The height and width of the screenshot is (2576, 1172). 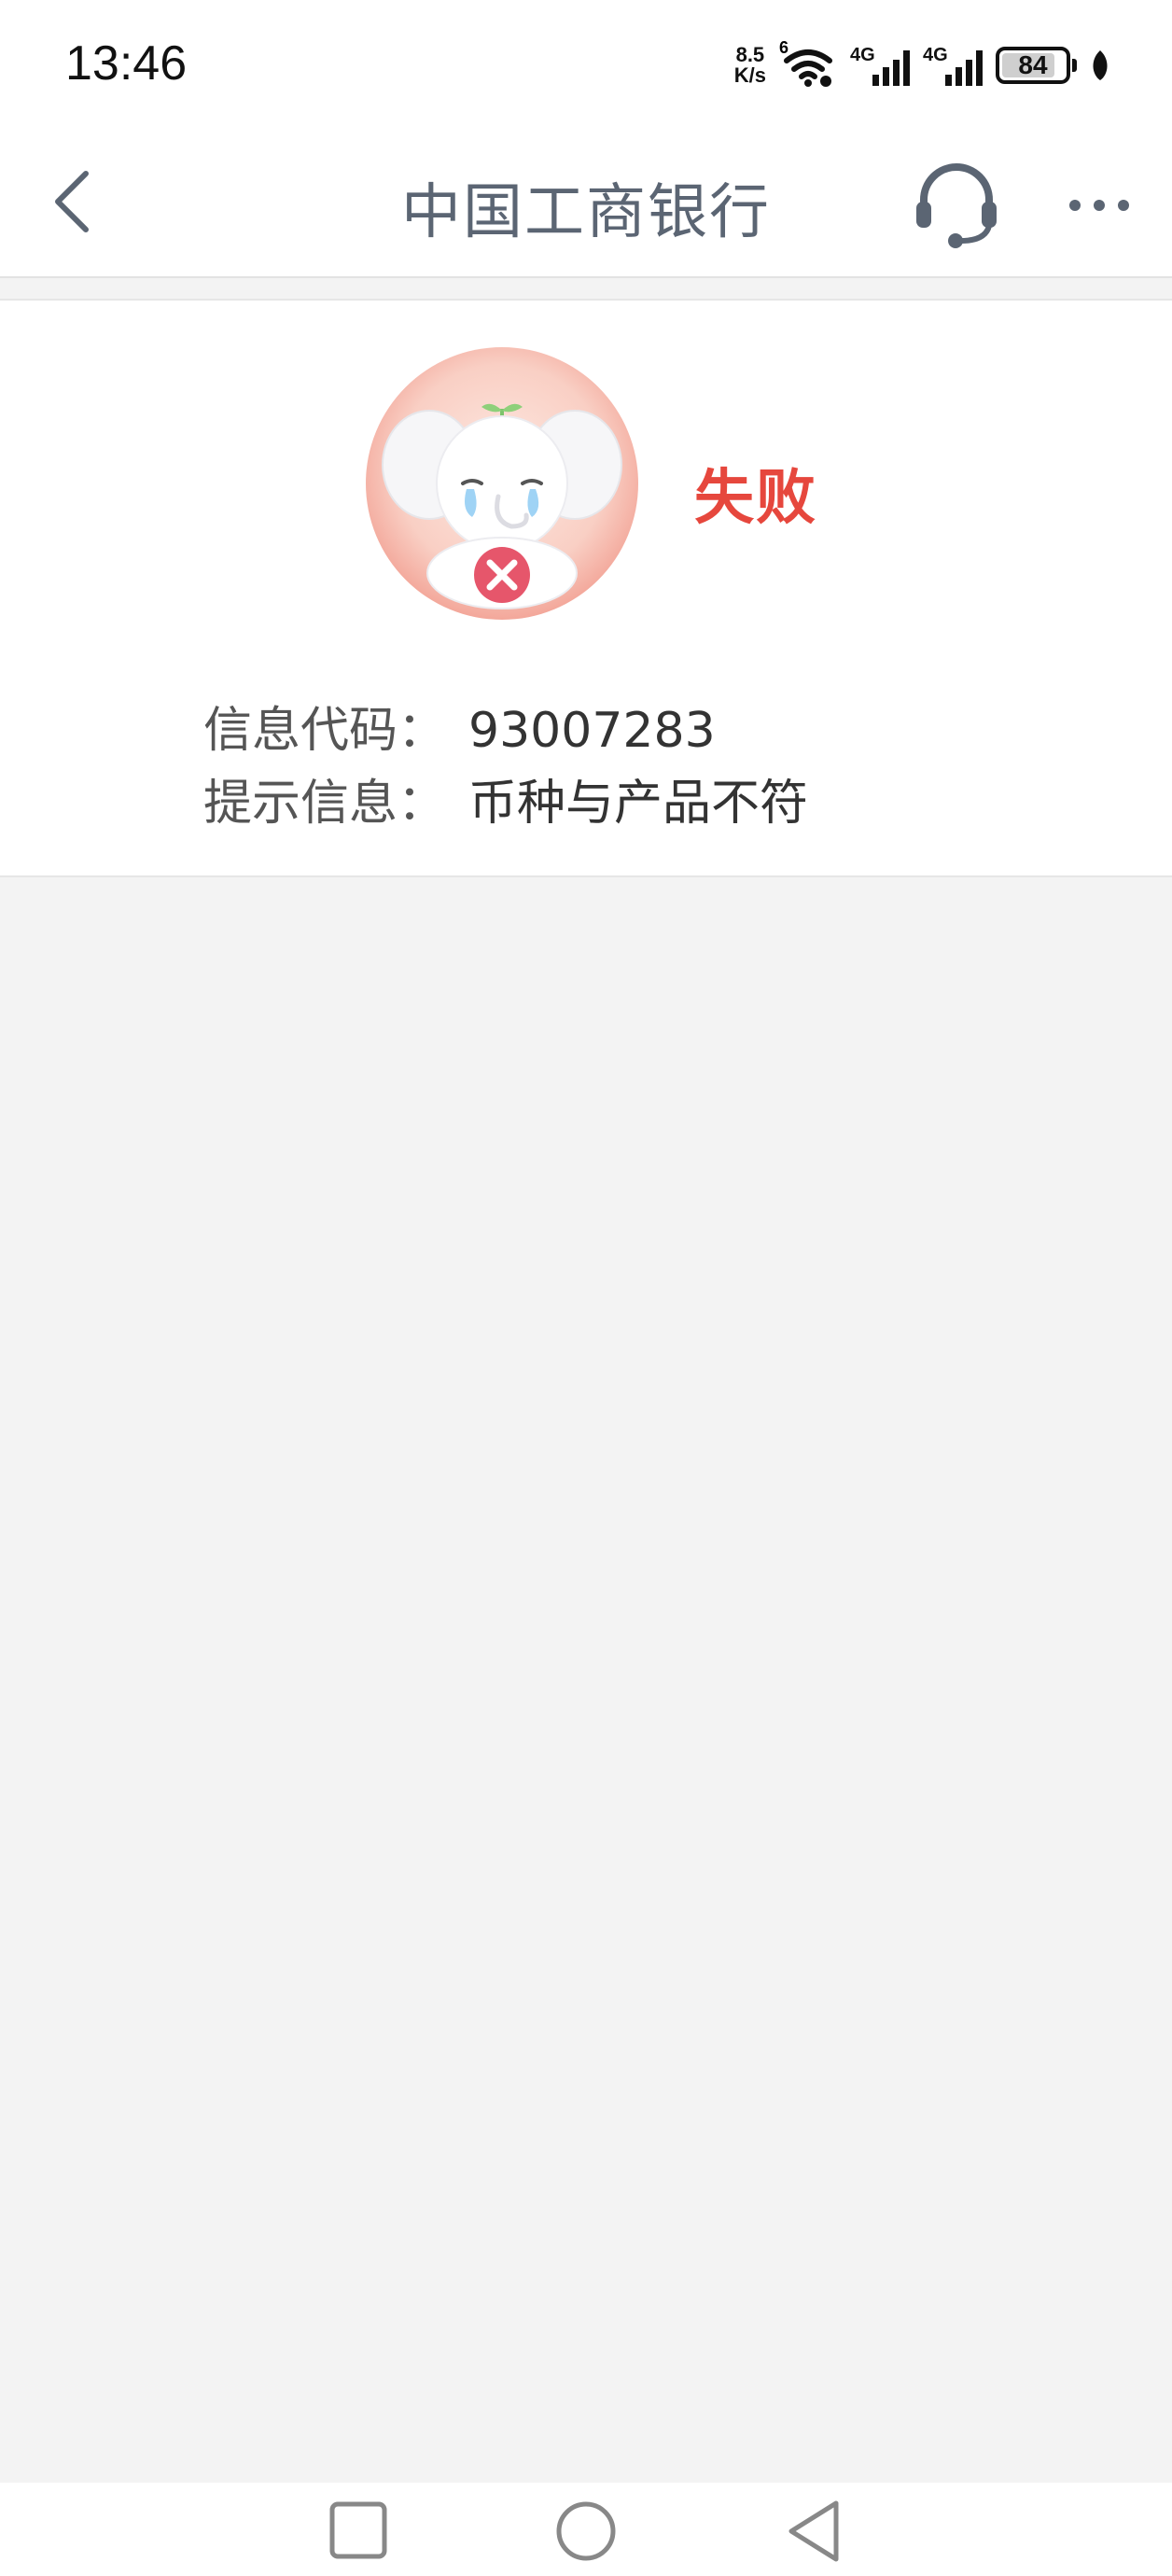 I want to click on home-button, so click(x=586, y=2531).